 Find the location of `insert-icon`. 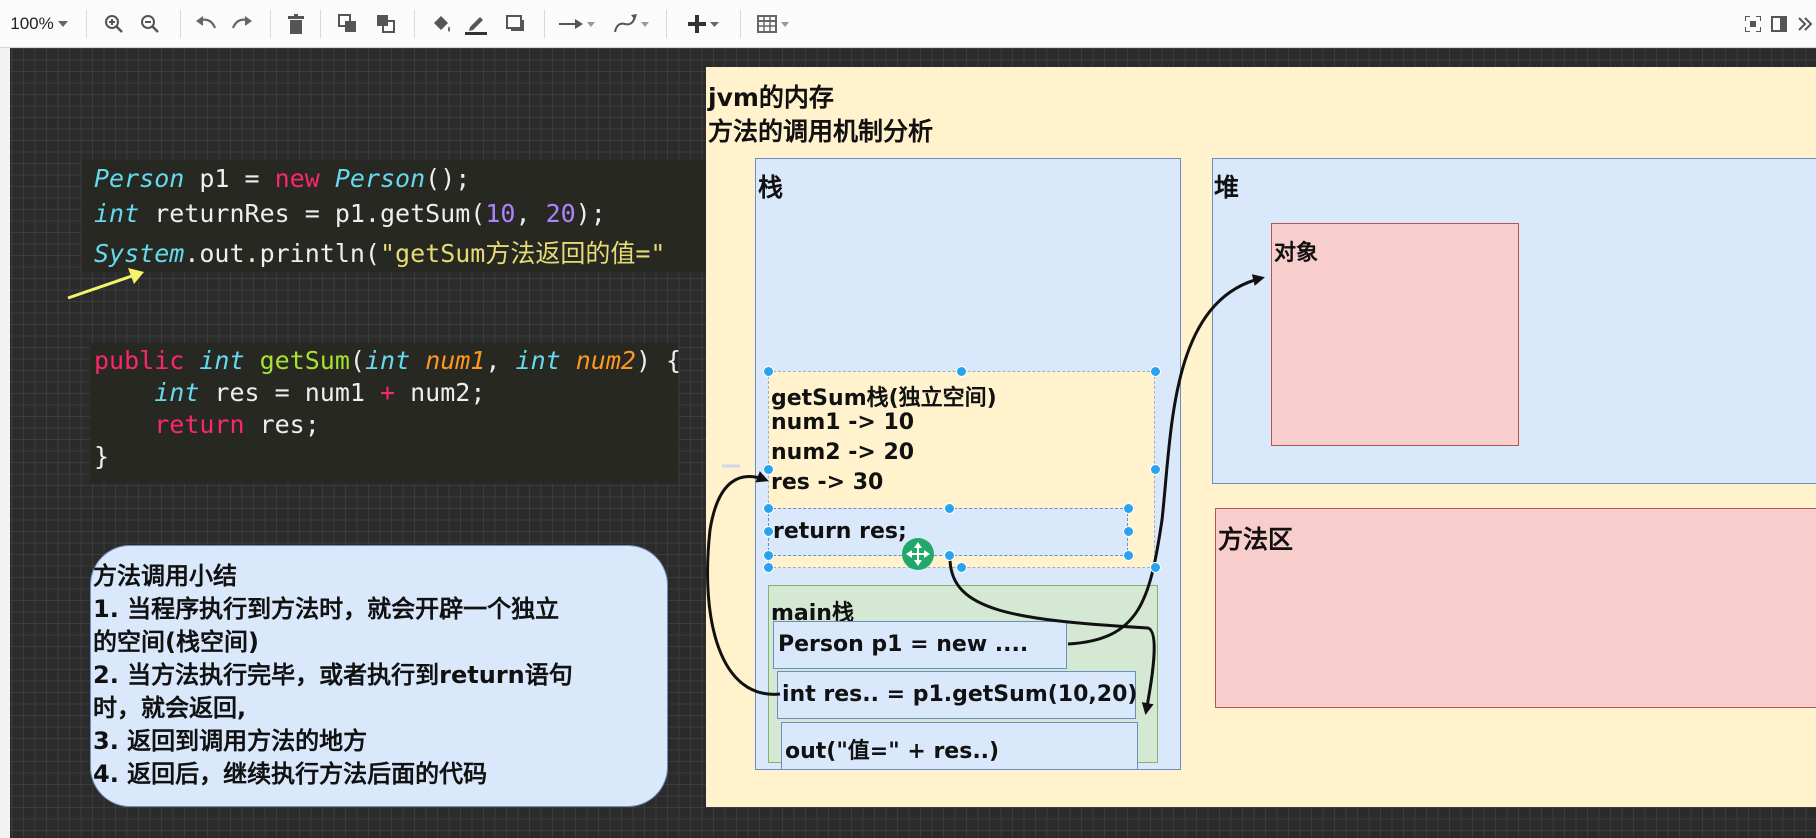

insert-icon is located at coordinates (703, 24).